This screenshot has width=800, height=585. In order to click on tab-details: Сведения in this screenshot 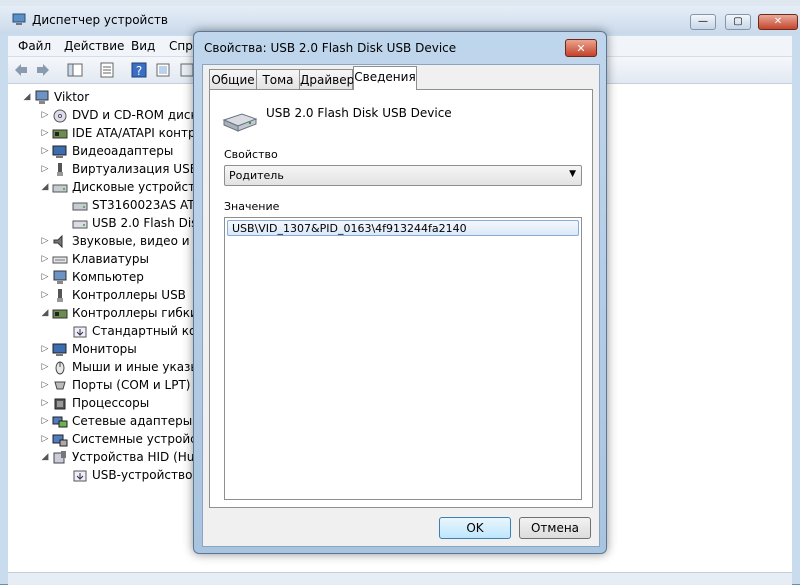, I will do `click(385, 78)`.